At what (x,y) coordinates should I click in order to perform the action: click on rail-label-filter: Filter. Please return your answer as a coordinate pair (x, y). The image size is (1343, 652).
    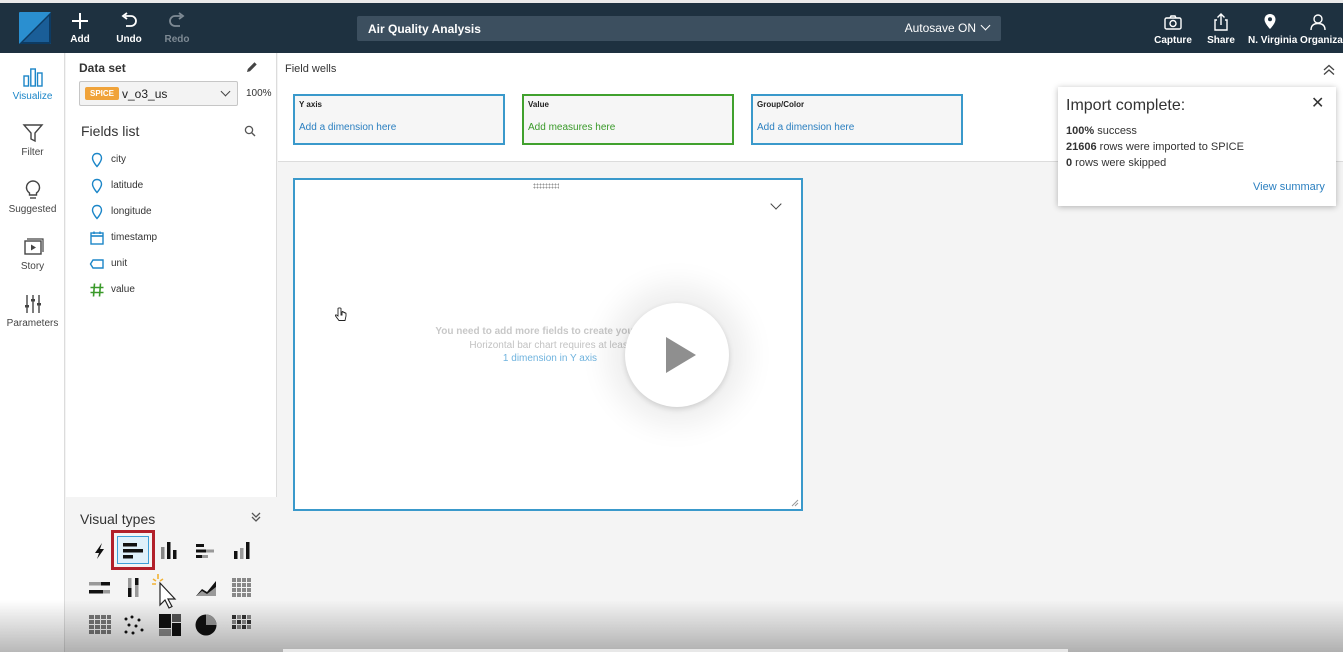
    Looking at the image, I should click on (32, 152).